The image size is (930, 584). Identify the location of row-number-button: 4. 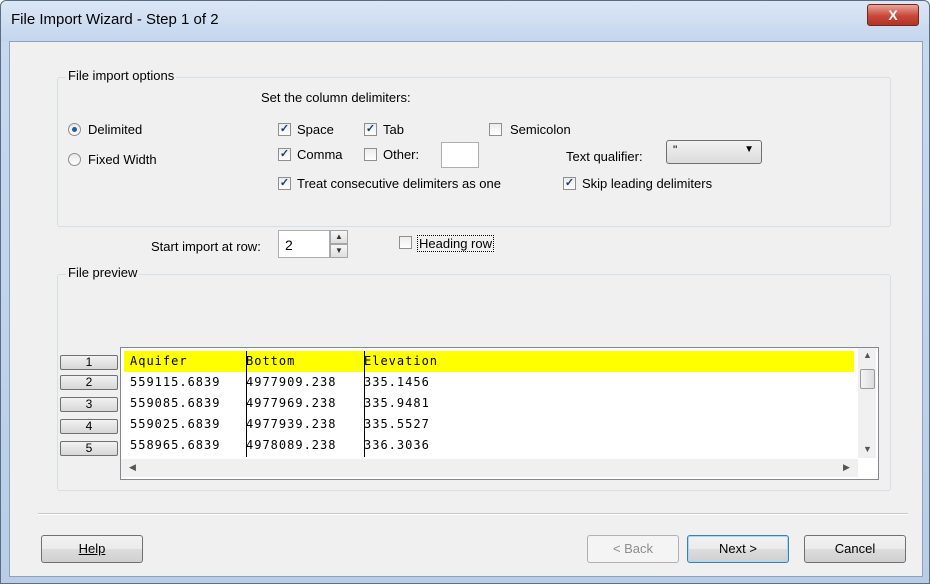
(89, 426).